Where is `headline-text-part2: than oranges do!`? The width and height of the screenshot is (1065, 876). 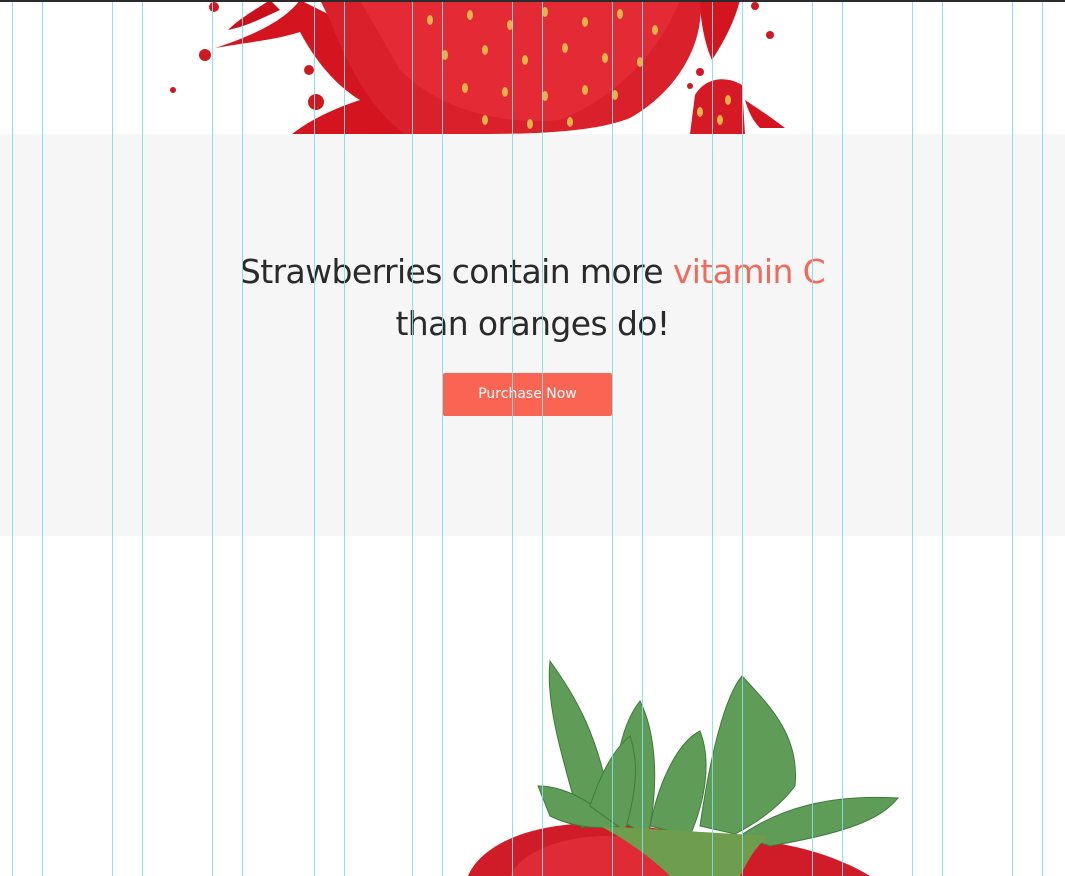
headline-text-part2: than oranges do! is located at coordinates (532, 323).